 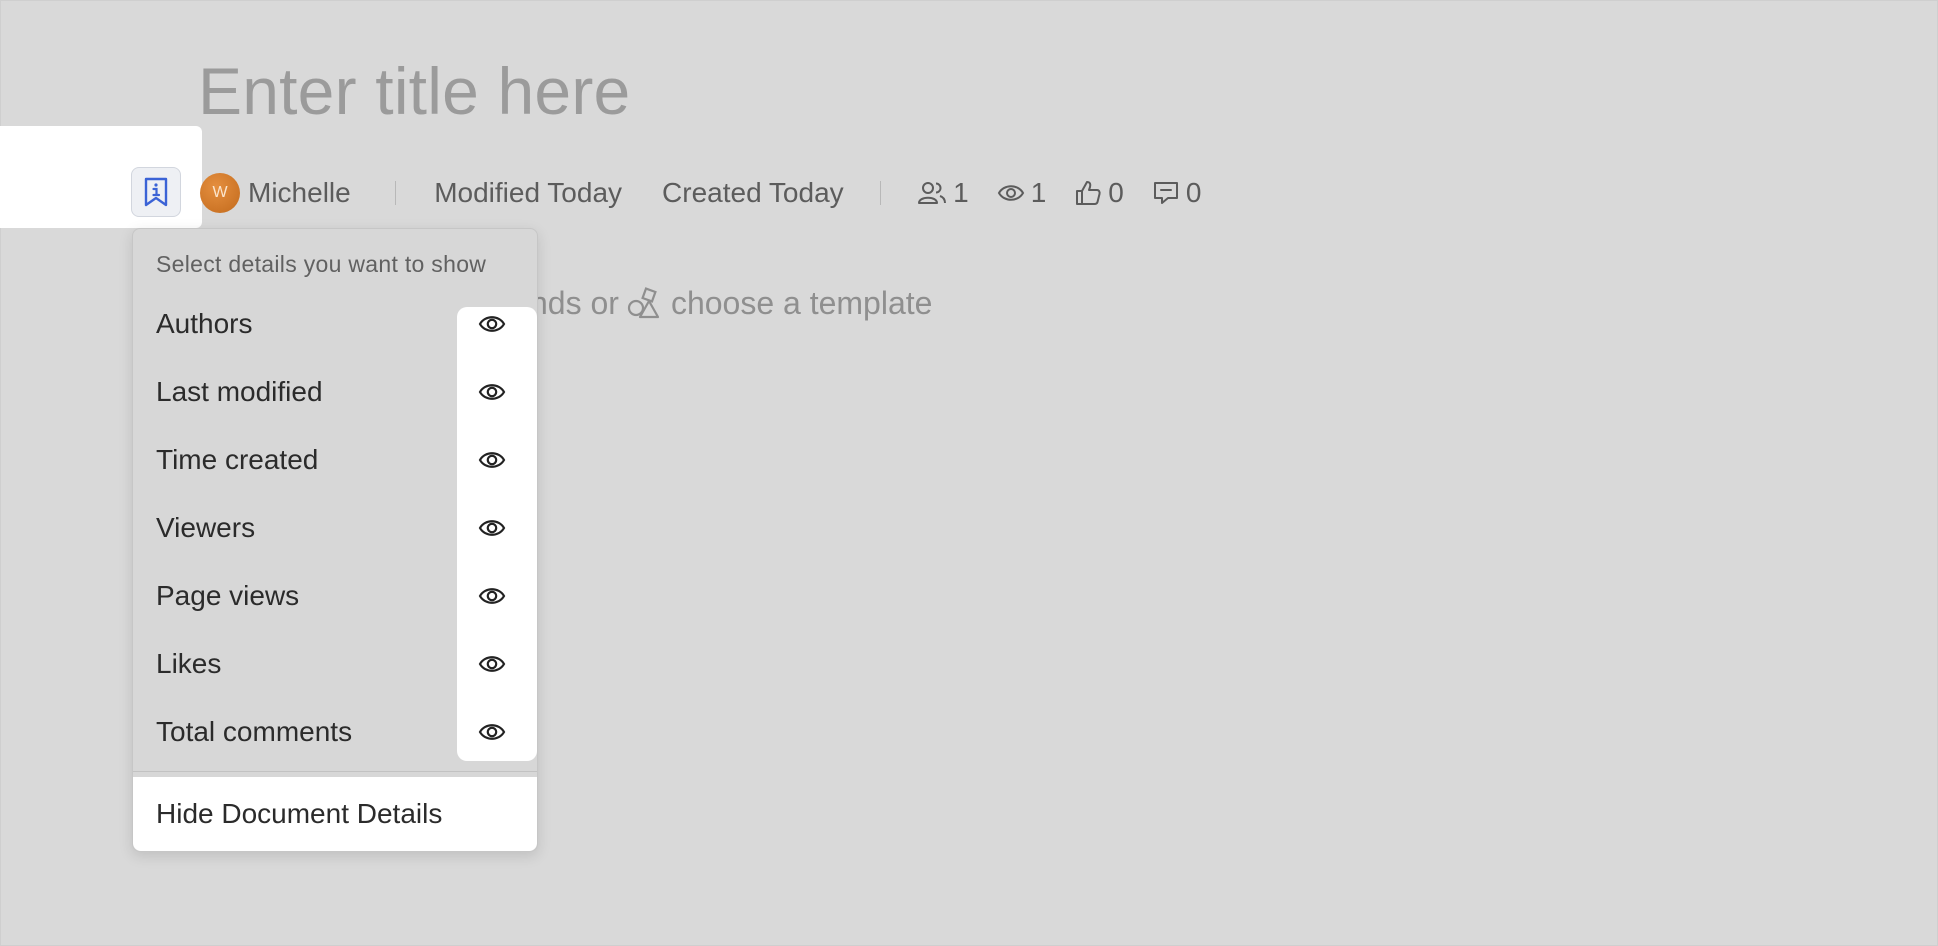 I want to click on viewers-stat: 1, so click(x=943, y=193).